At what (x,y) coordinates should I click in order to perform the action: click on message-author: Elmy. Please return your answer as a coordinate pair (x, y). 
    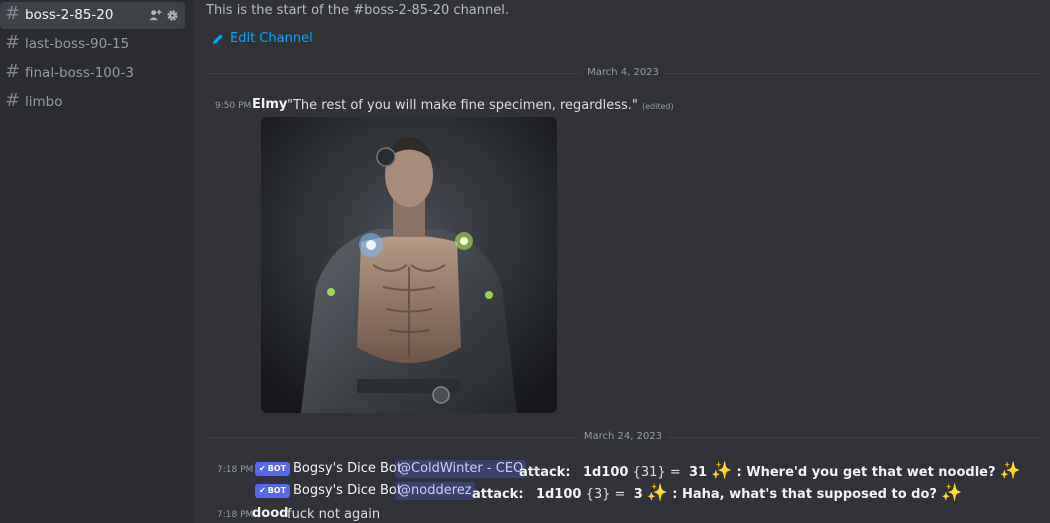
    Looking at the image, I should click on (269, 104).